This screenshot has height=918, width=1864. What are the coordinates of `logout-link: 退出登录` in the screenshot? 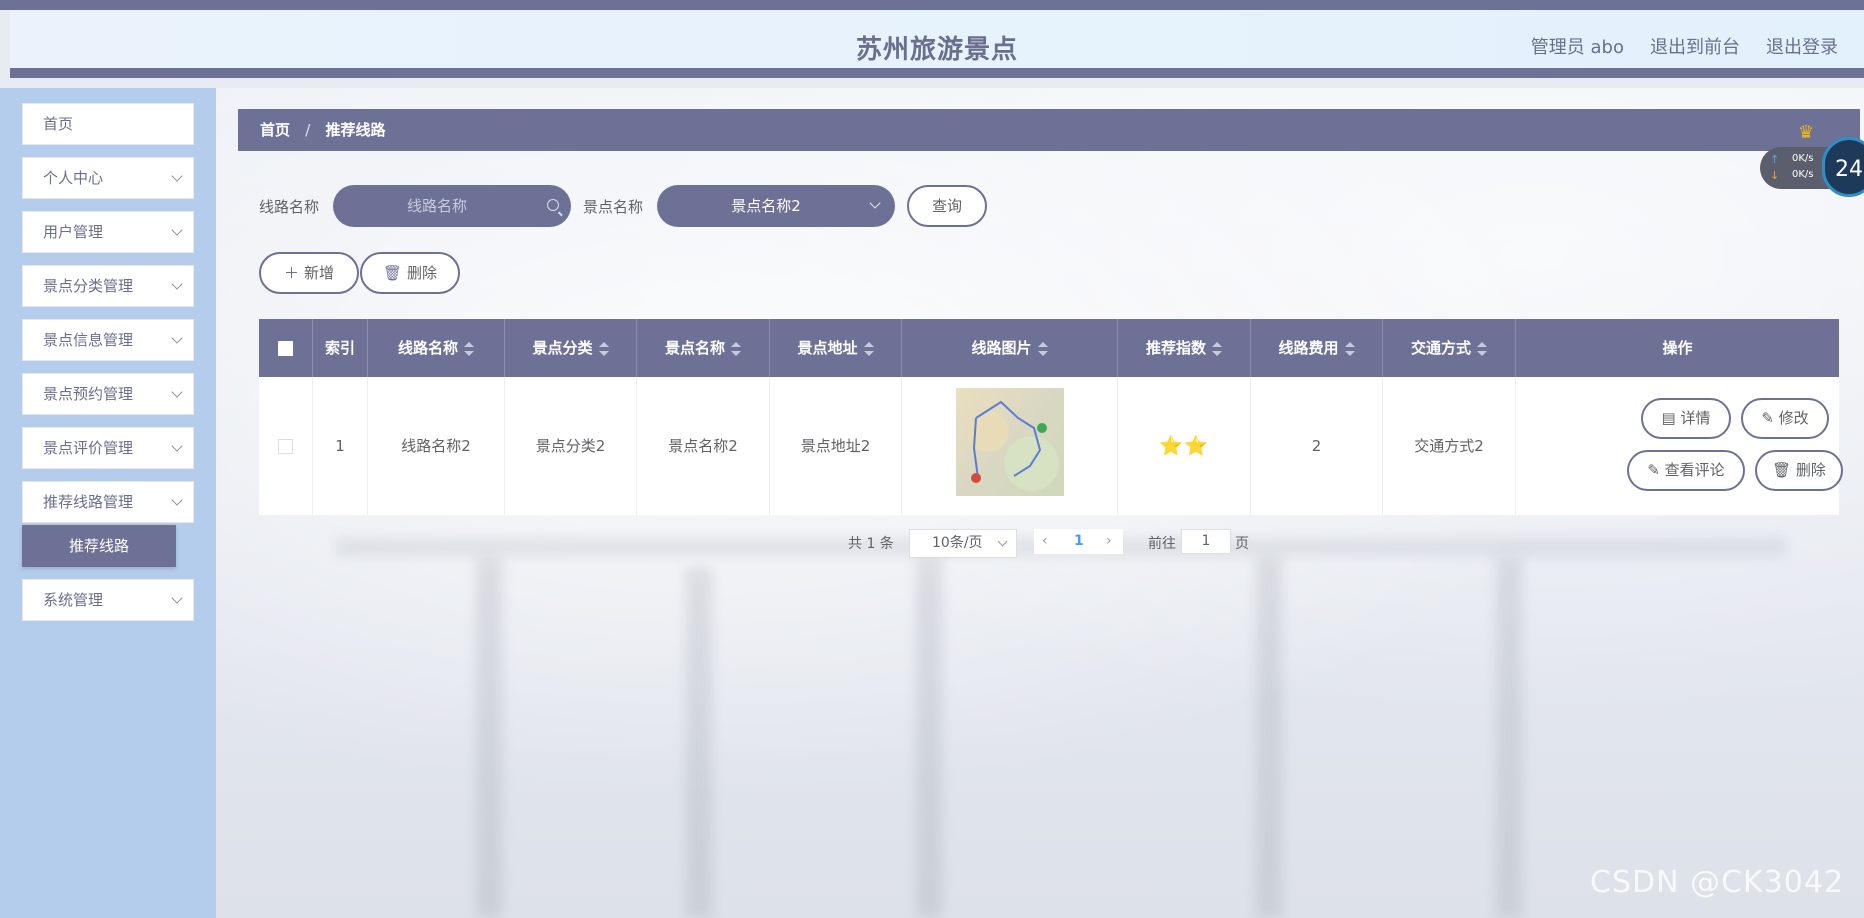 It's located at (1802, 46).